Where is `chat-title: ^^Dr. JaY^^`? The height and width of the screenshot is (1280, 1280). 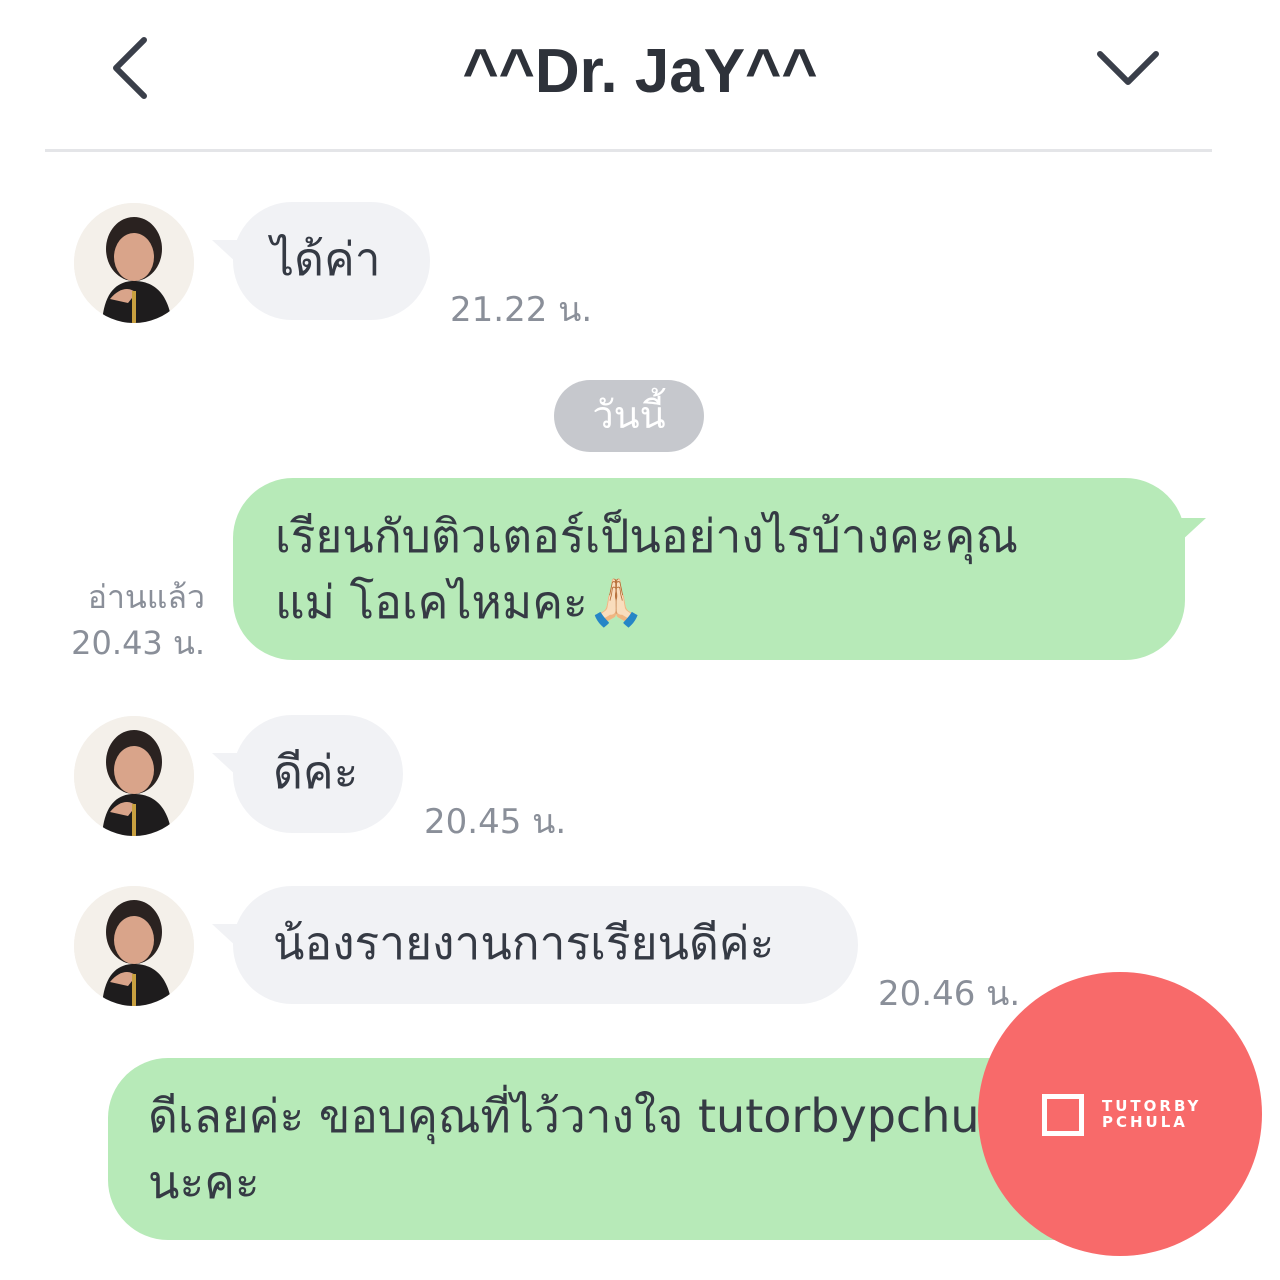
chat-title: ^^Dr. JaY^^ is located at coordinates (640, 71).